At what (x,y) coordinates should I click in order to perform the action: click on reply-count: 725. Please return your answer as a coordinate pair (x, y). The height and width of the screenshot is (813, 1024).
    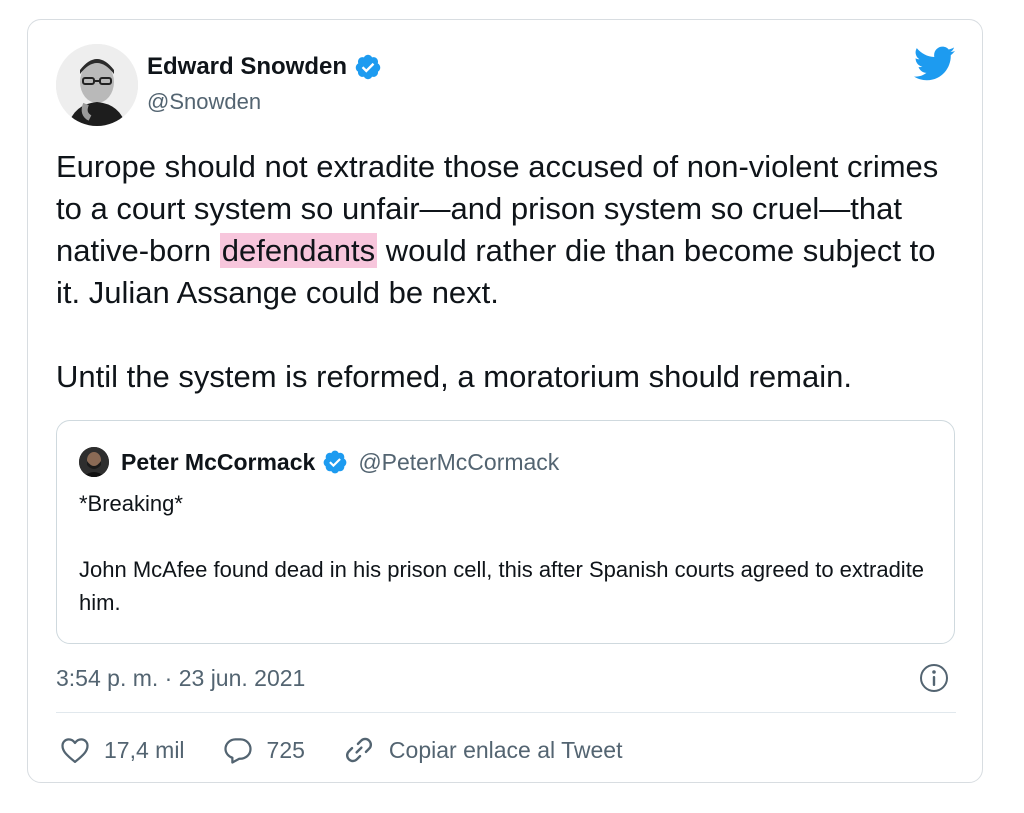
    Looking at the image, I should click on (285, 749).